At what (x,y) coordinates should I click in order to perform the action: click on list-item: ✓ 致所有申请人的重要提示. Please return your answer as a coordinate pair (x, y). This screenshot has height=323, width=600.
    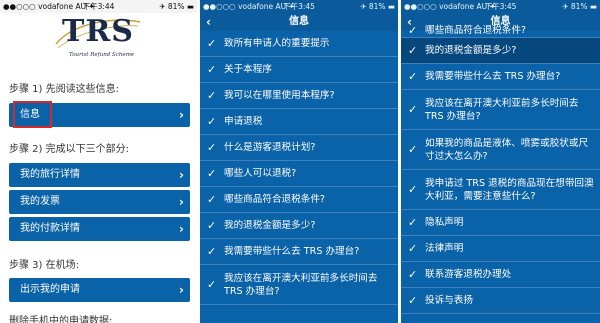
    Looking at the image, I should click on (299, 44).